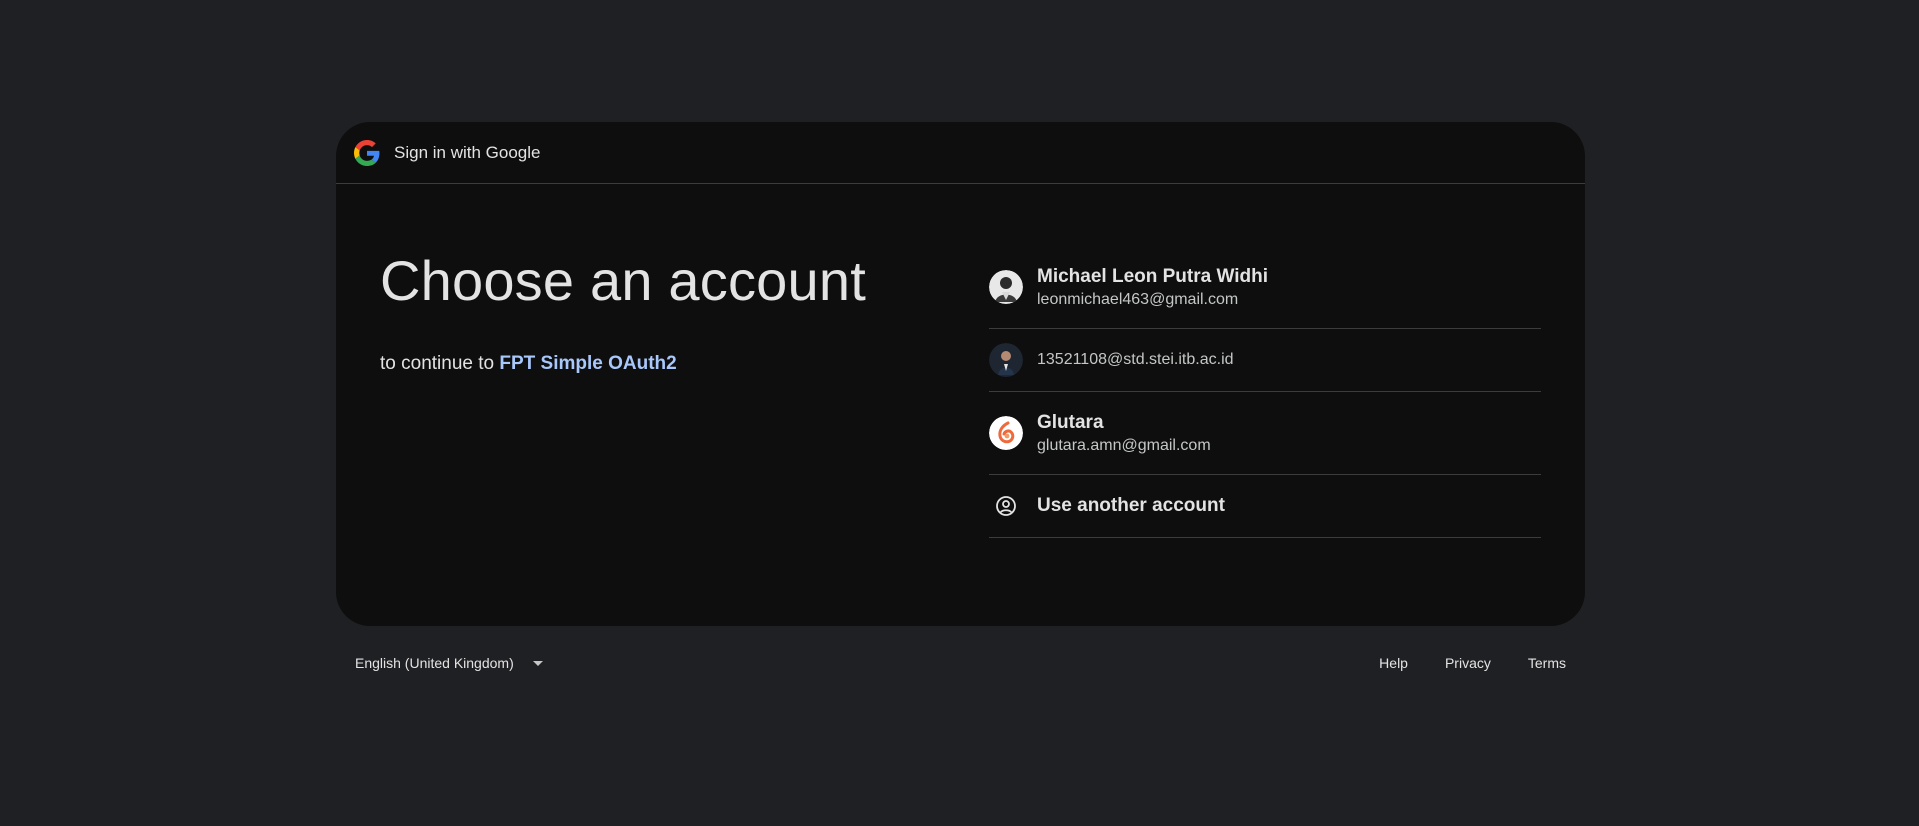 The width and height of the screenshot is (1919, 826). What do you see at coordinates (434, 663) in the screenshot?
I see `language-label: English (United Kingdom)` at bounding box center [434, 663].